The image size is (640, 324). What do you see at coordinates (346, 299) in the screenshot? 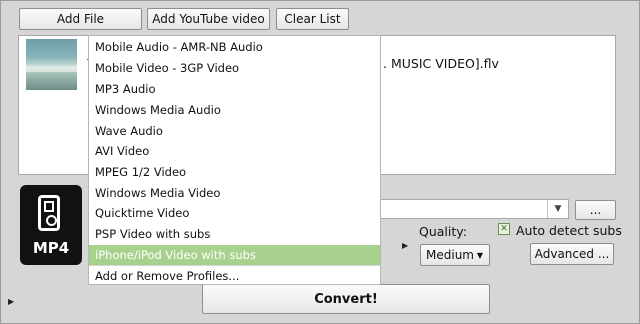
I see `convert-button: Convert!` at bounding box center [346, 299].